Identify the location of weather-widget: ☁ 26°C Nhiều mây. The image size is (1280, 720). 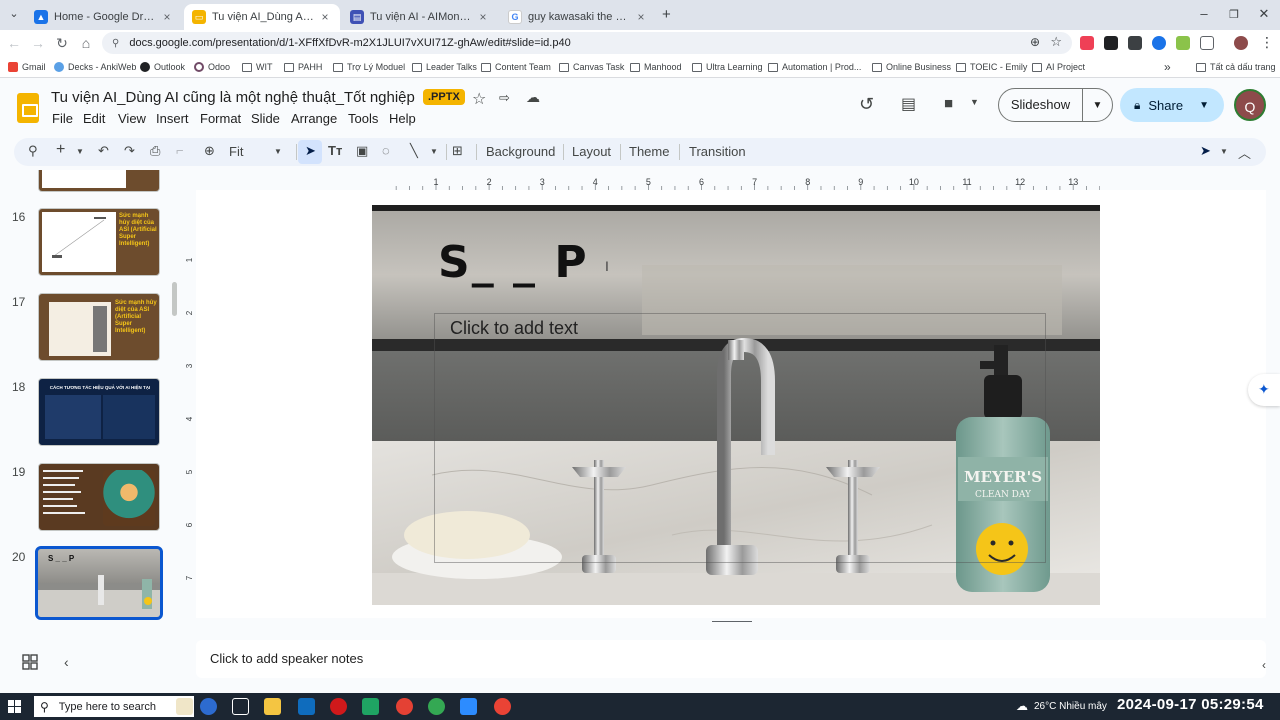
(1061, 706).